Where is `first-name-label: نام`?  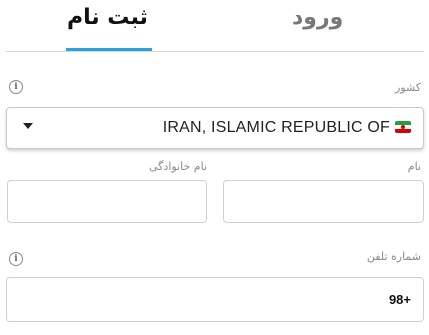
first-name-label: نام is located at coordinates (414, 166).